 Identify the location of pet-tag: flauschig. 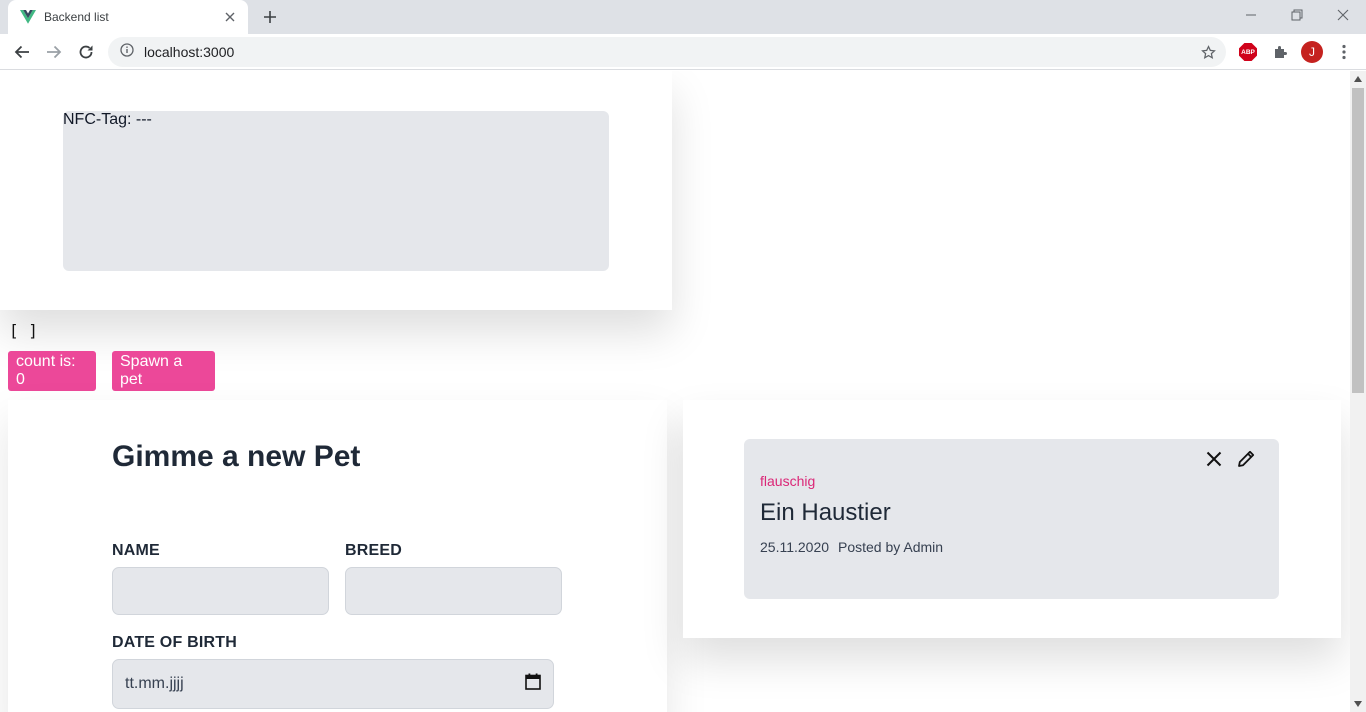
(787, 481).